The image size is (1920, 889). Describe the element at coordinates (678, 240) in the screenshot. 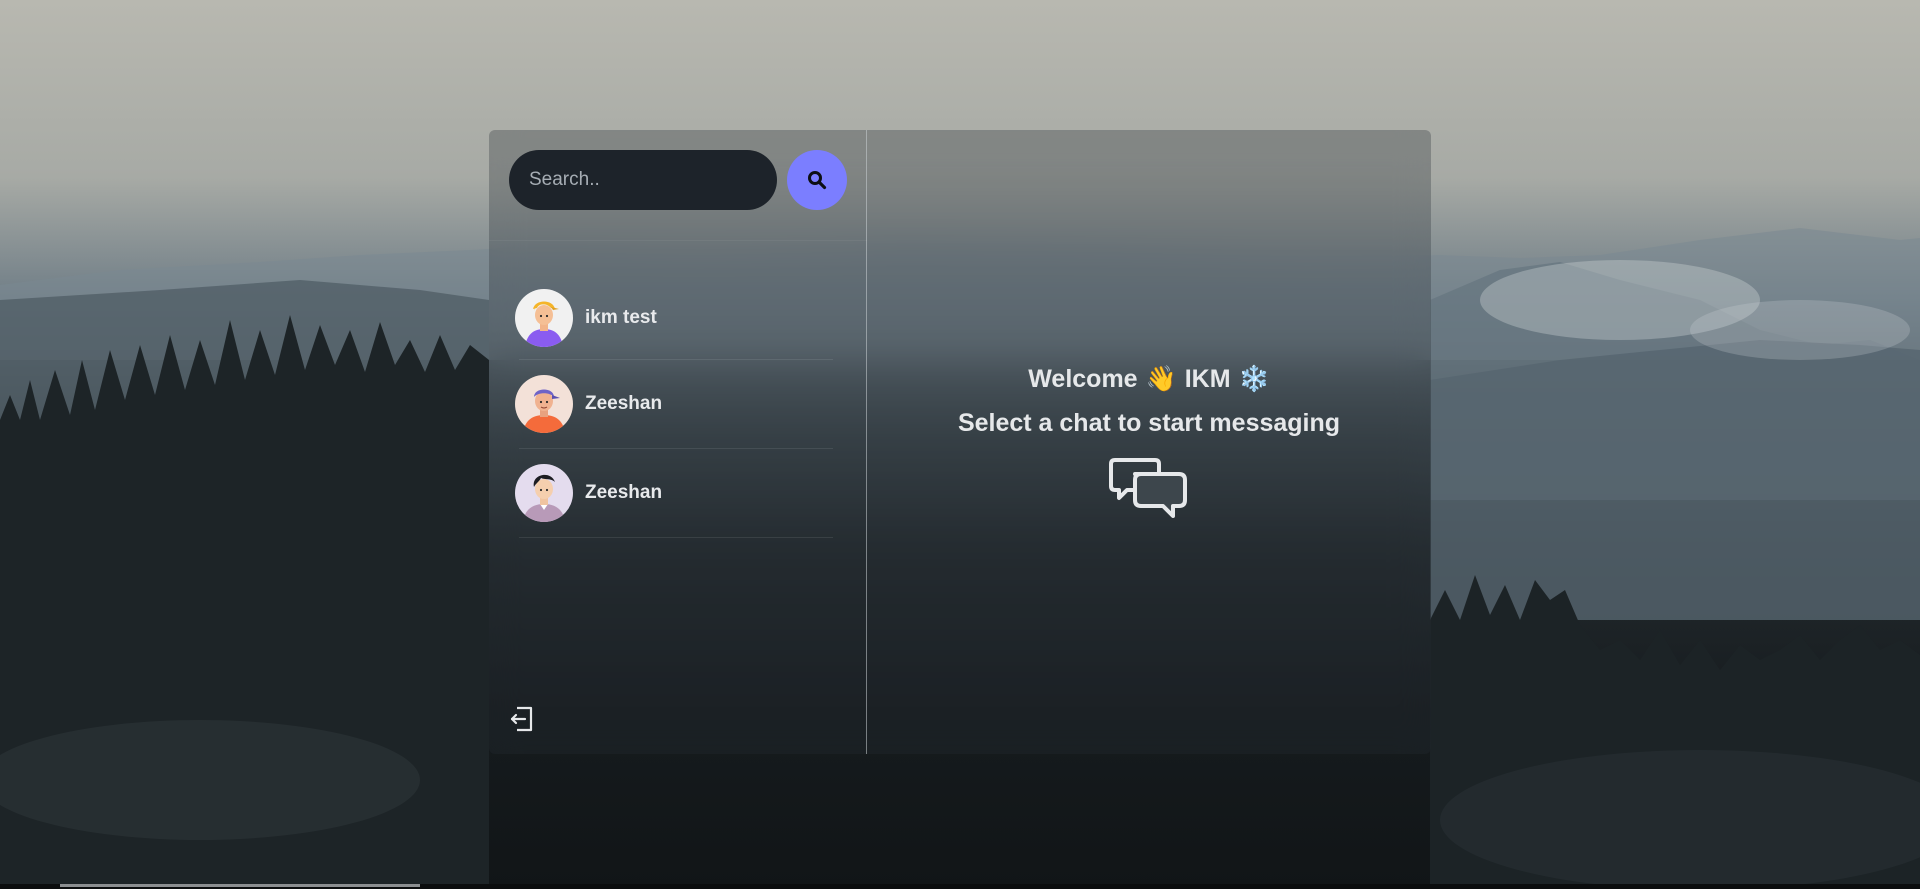

I see `divider` at that location.